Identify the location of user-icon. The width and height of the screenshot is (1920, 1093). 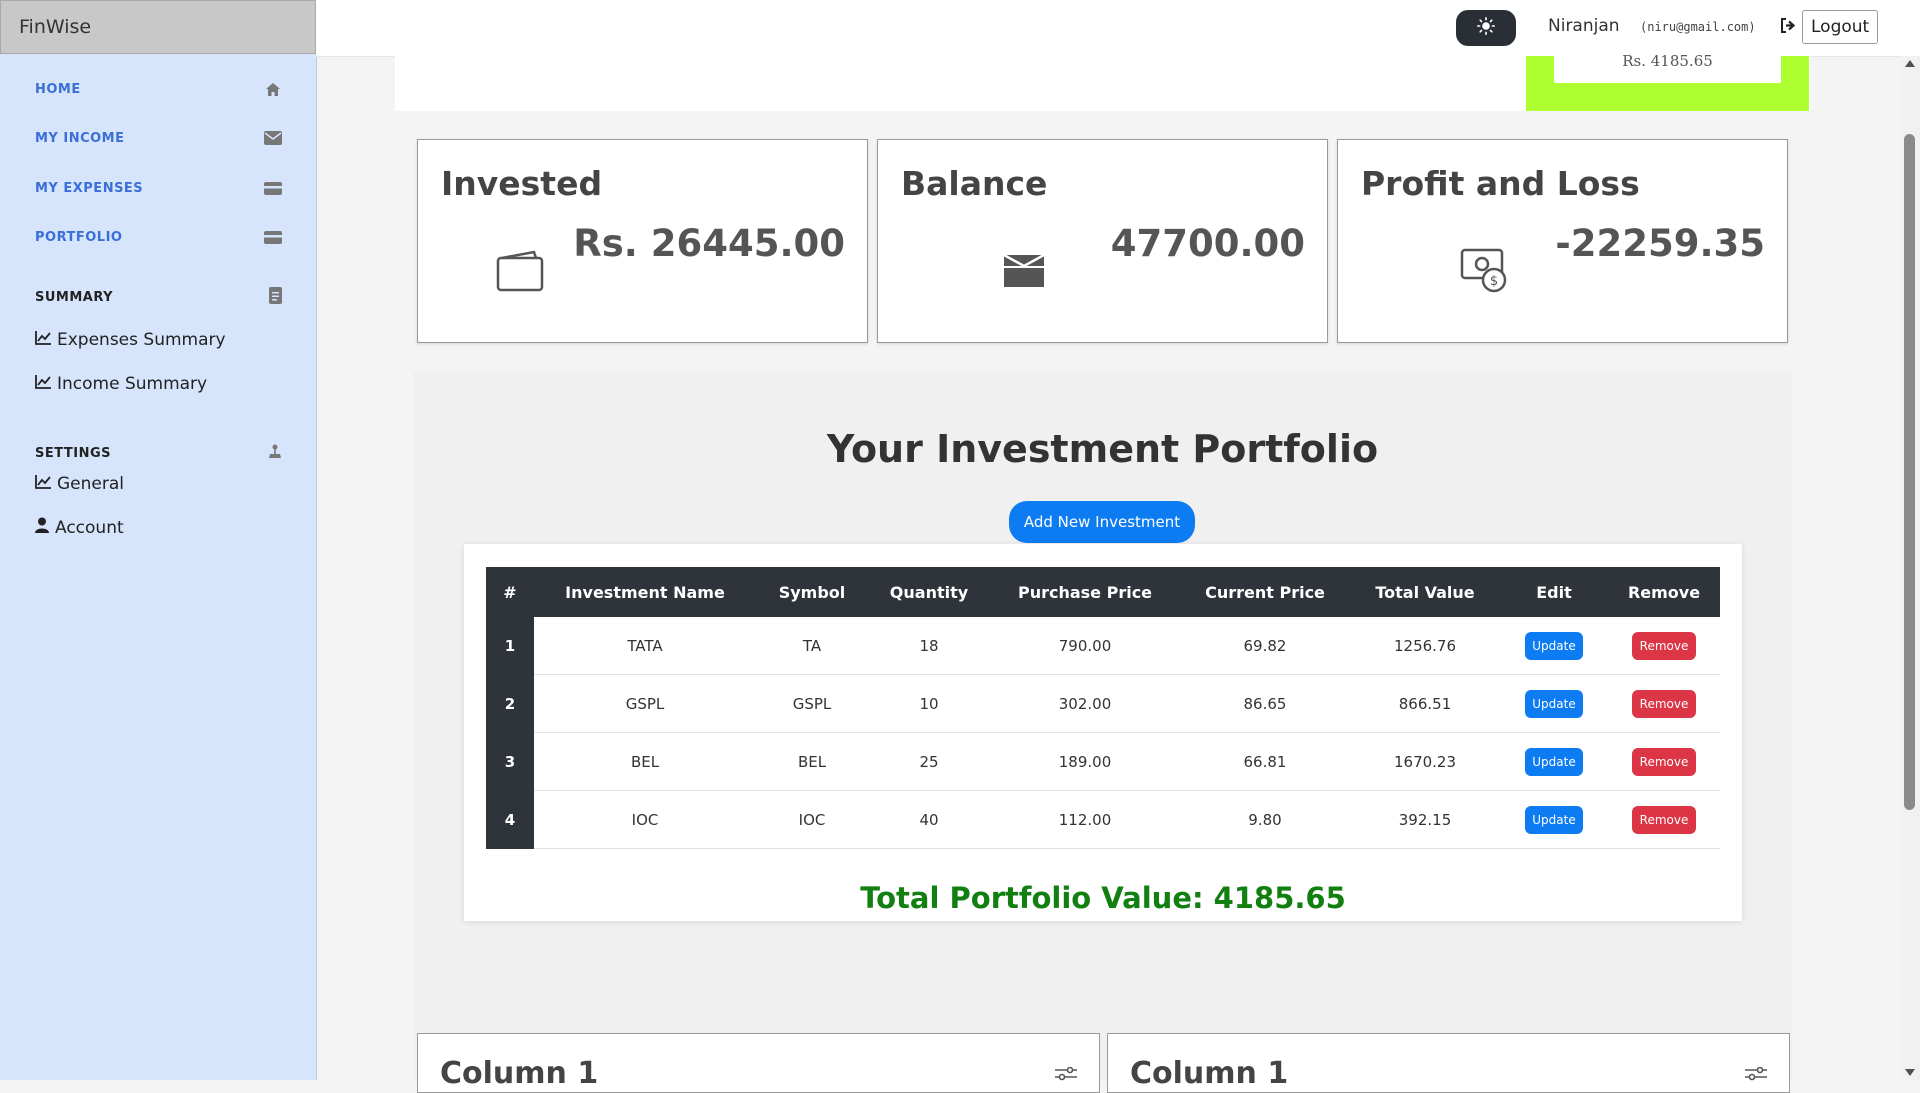
(42, 527).